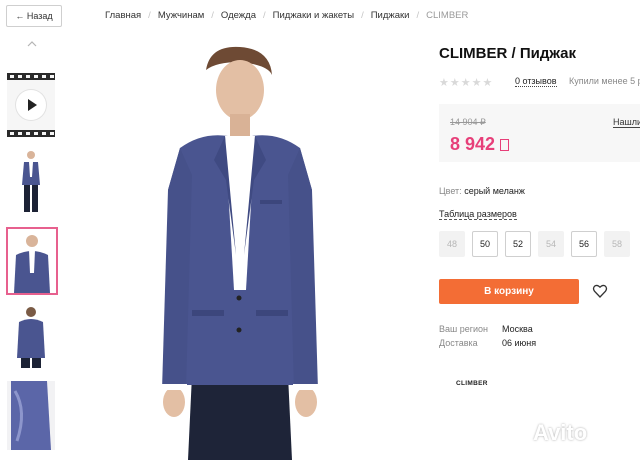 The image size is (640, 465). What do you see at coordinates (390, 15) in the screenshot?
I see `breadcrumb-item-blazers: Пиджаки` at bounding box center [390, 15].